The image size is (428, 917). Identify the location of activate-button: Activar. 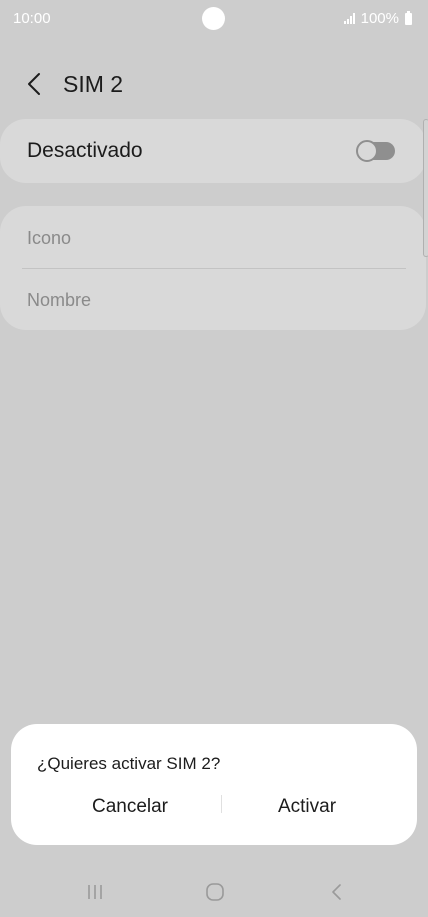
(307, 807).